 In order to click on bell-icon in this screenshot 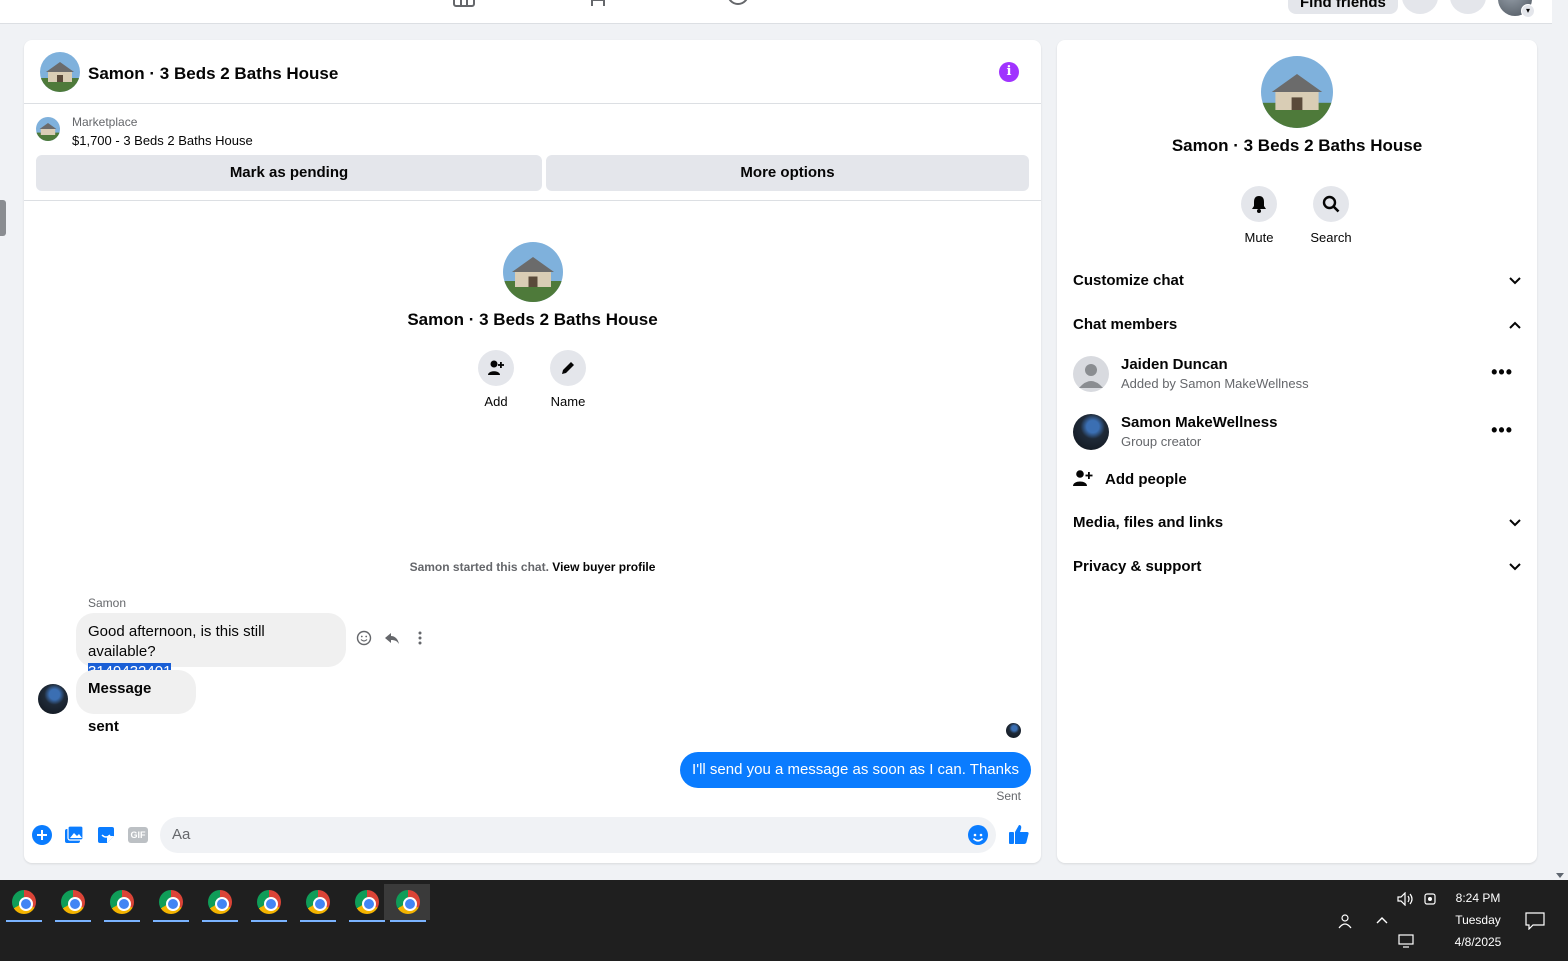, I will do `click(1259, 204)`.